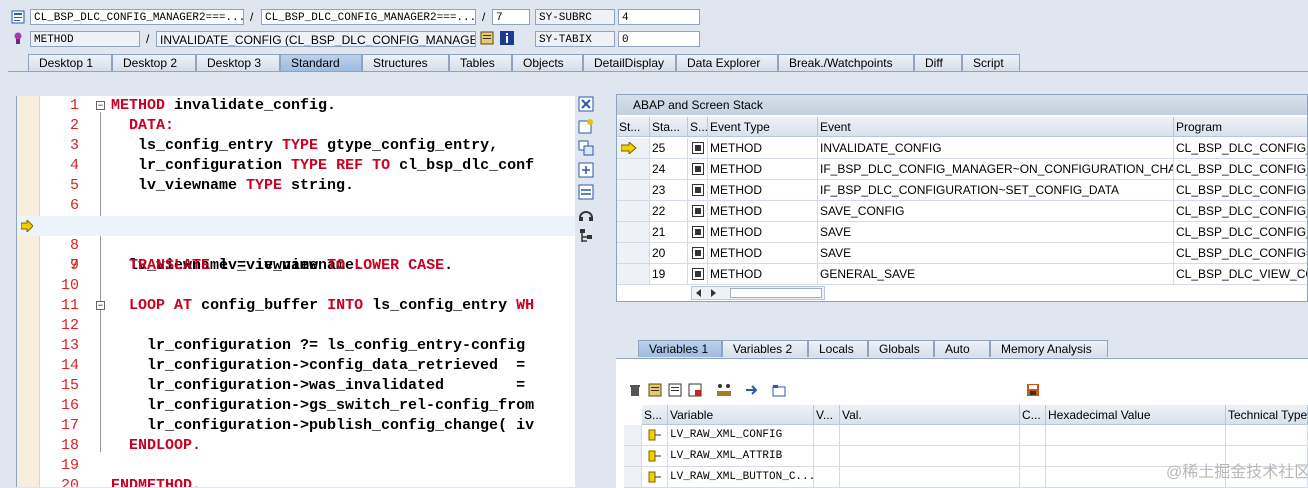 The image size is (1308, 488). Describe the element at coordinates (296, 245) in the screenshot. I see `current-code-line: 7 lv_viewname = iv_viewname.` at that location.